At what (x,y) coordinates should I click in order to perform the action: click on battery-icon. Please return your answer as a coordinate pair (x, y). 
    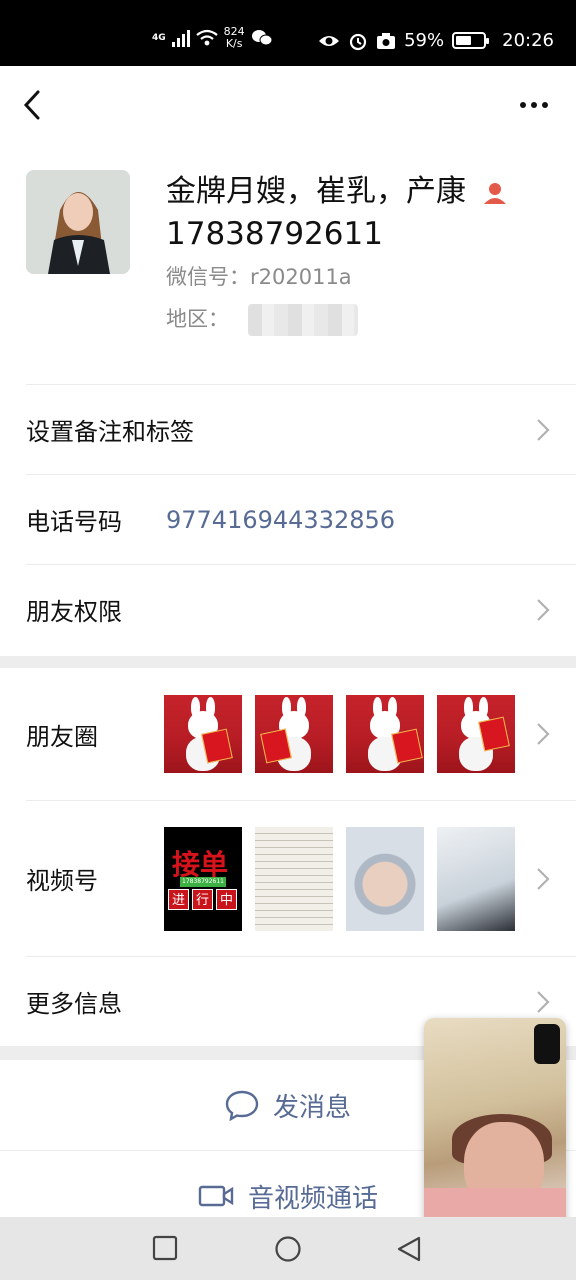
    Looking at the image, I should click on (471, 40).